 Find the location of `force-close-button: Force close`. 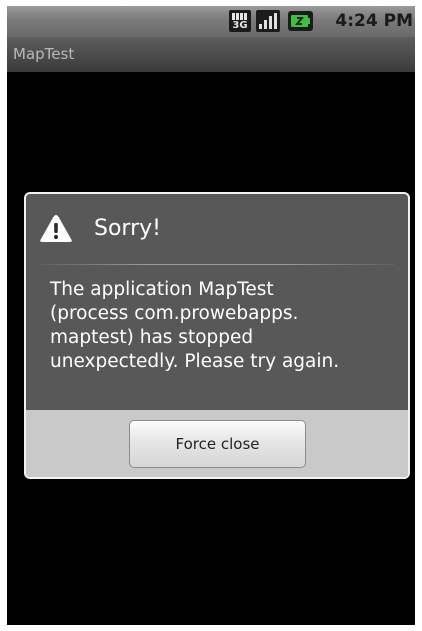

force-close-button: Force close is located at coordinates (217, 444).